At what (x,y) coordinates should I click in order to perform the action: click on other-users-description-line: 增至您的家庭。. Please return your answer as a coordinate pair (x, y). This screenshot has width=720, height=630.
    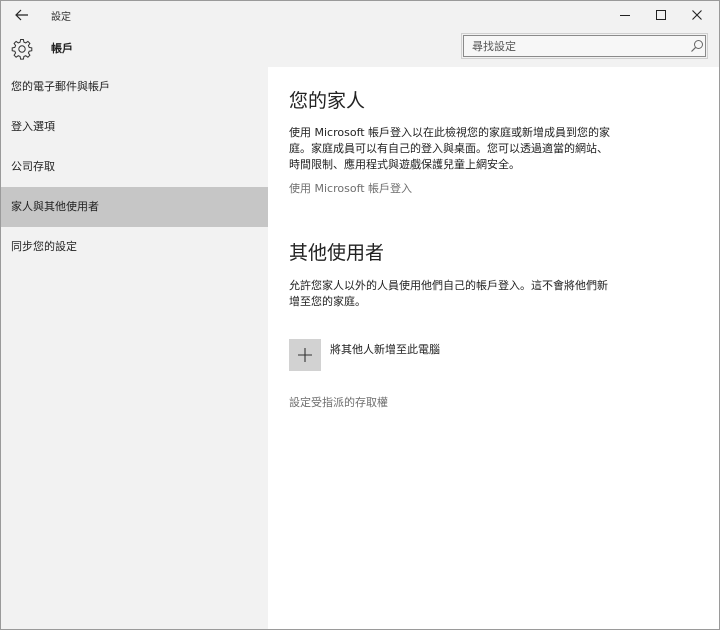
    Looking at the image, I should click on (327, 301).